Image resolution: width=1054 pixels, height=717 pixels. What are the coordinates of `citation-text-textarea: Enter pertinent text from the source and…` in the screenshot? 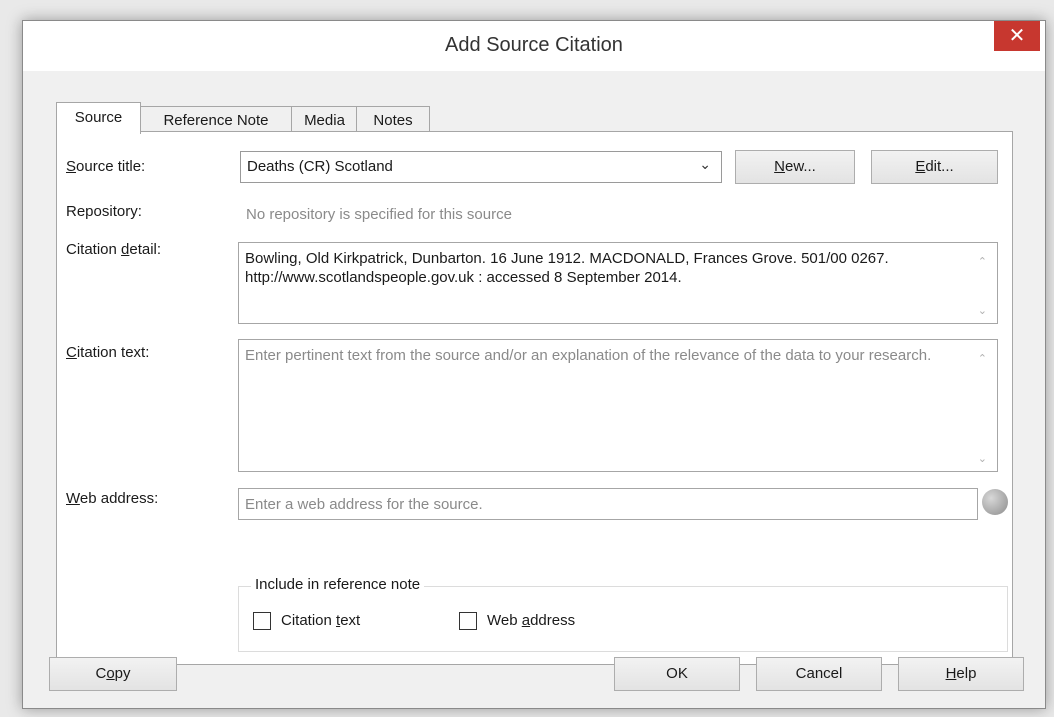 It's located at (618, 405).